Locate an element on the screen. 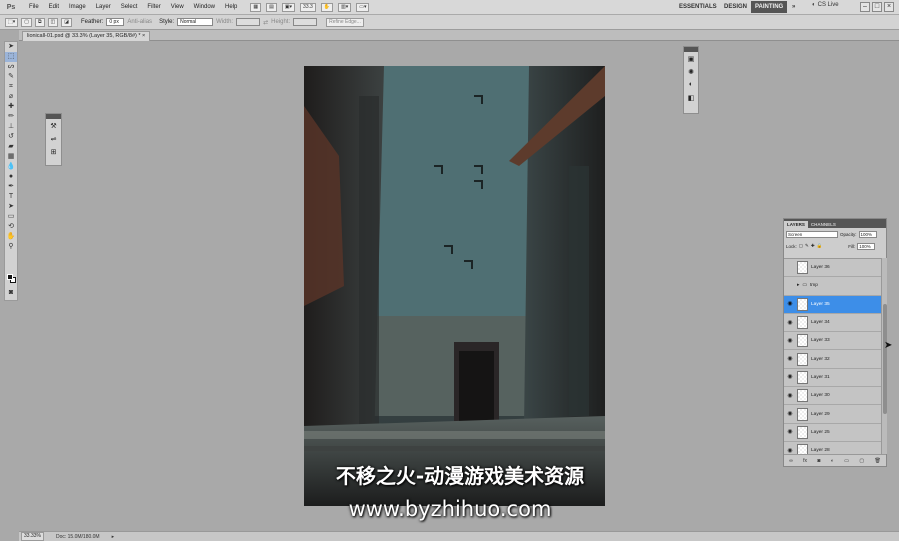 The height and width of the screenshot is (541, 899). subtract-selection-icon: ◫ is located at coordinates (53, 22).